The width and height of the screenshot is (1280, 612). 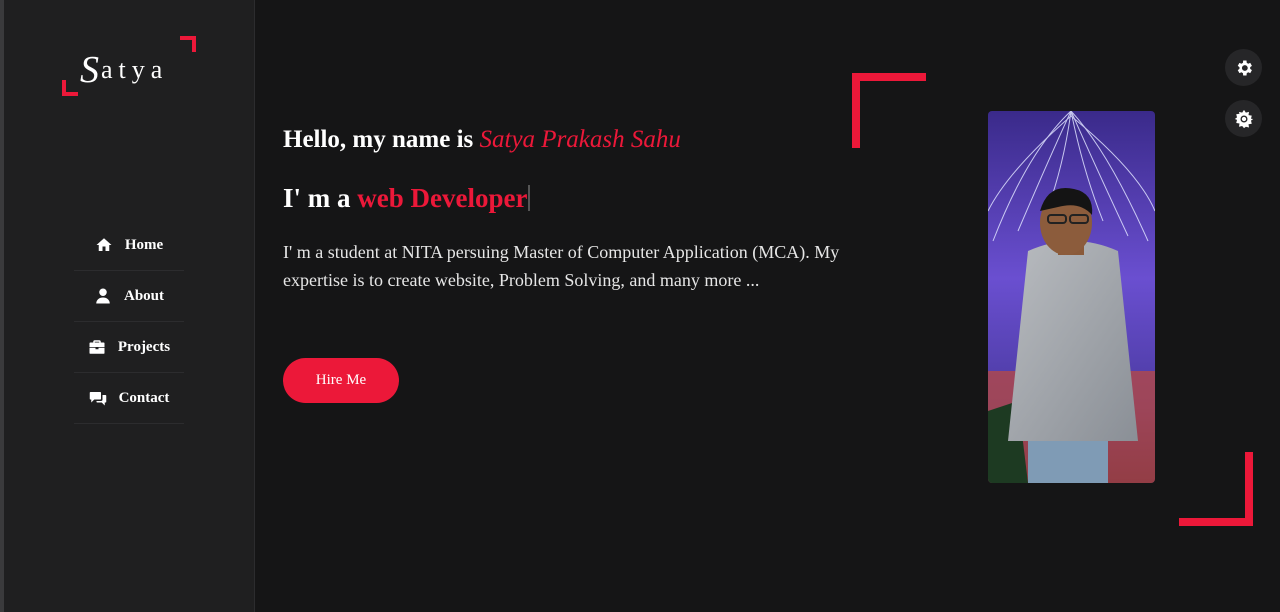 What do you see at coordinates (580, 139) in the screenshot?
I see `hero-name: Satya Prakash Sahu` at bounding box center [580, 139].